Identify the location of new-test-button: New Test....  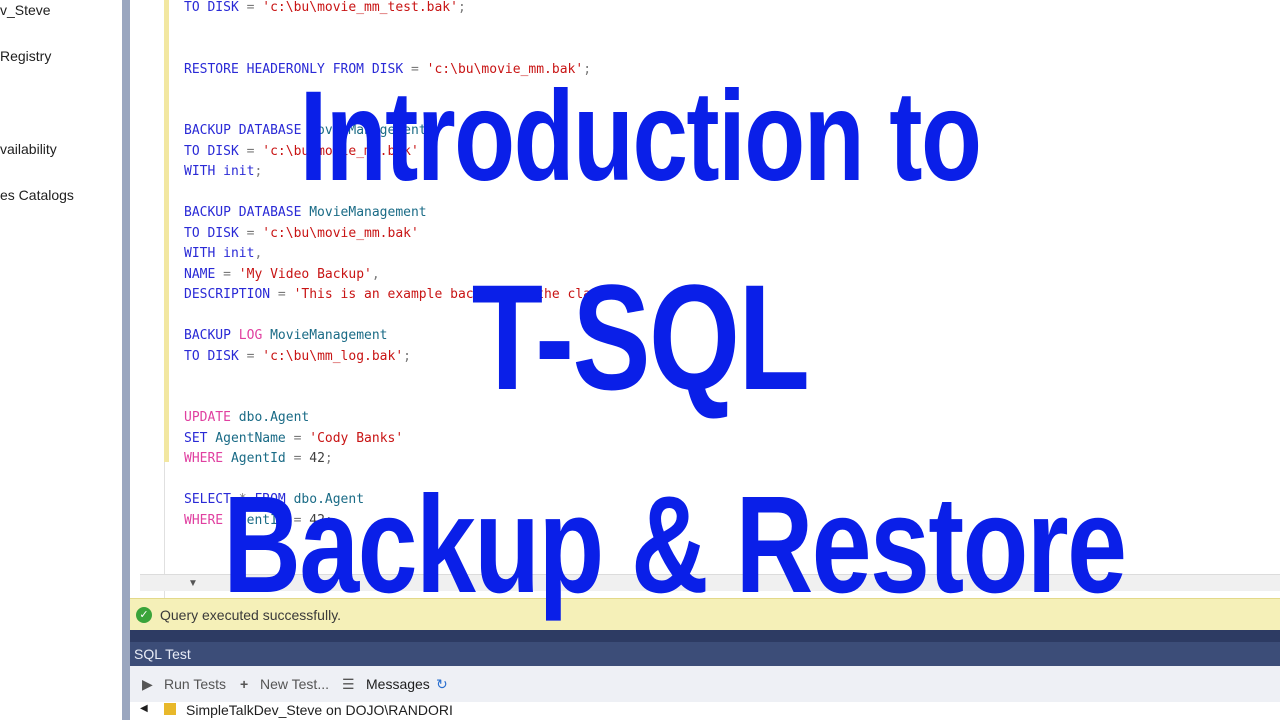
(294, 684).